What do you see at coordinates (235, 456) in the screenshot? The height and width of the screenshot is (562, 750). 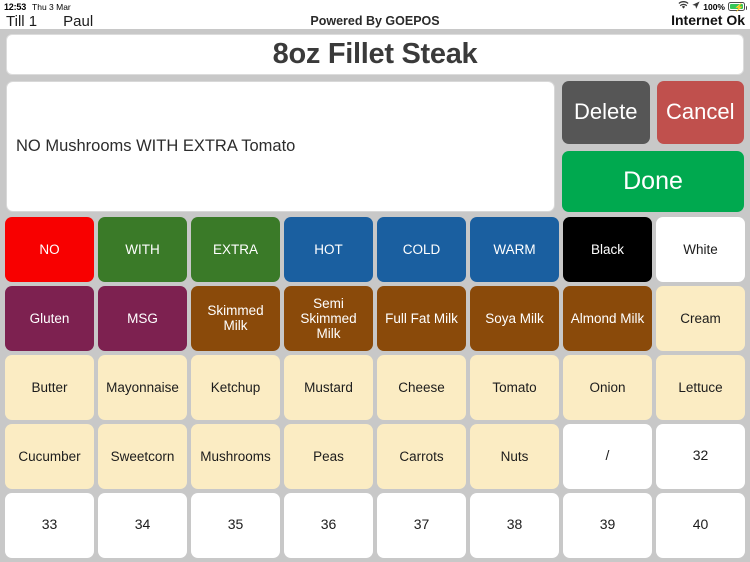 I see `modifier-button-mushrooms: Mushrooms` at bounding box center [235, 456].